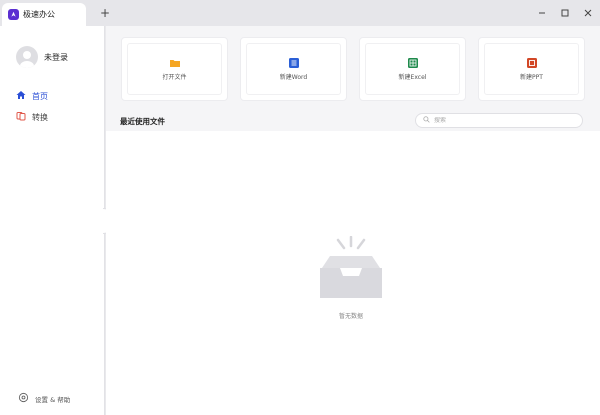 The image size is (600, 415). I want to click on new-ppt-card: 新建PPT, so click(531, 69).